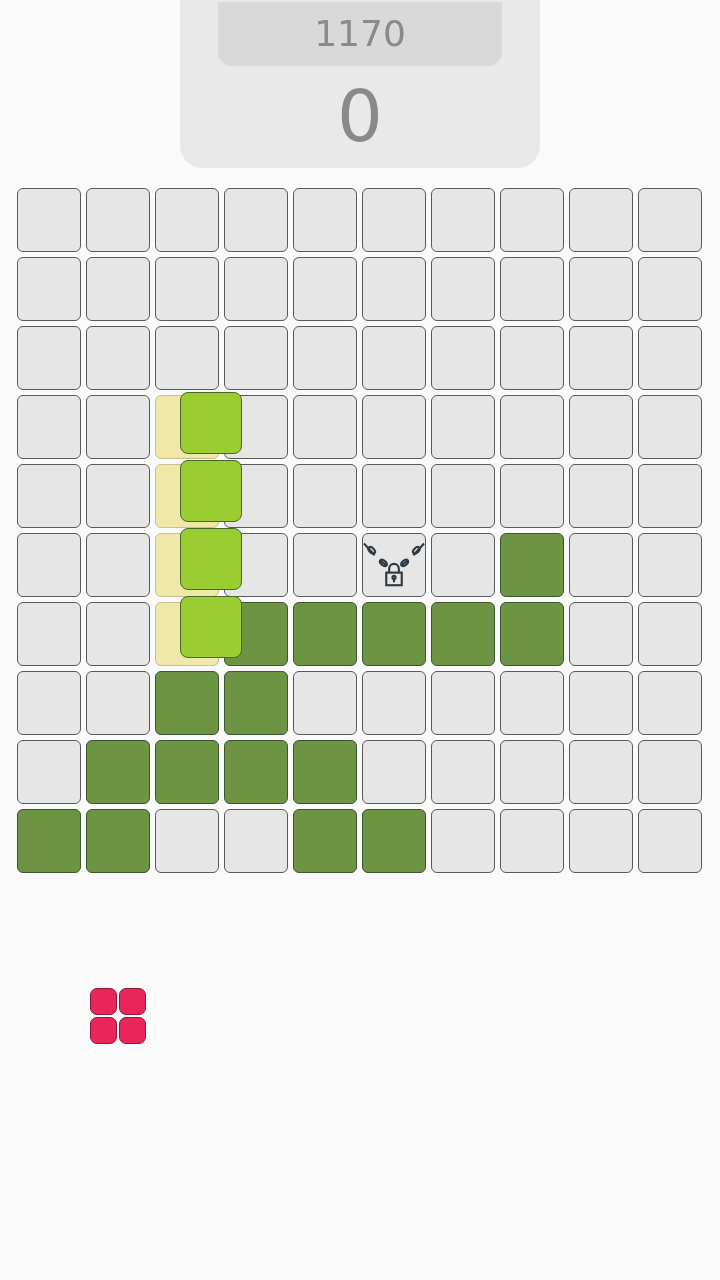  I want to click on current-score: 0, so click(360, 116).